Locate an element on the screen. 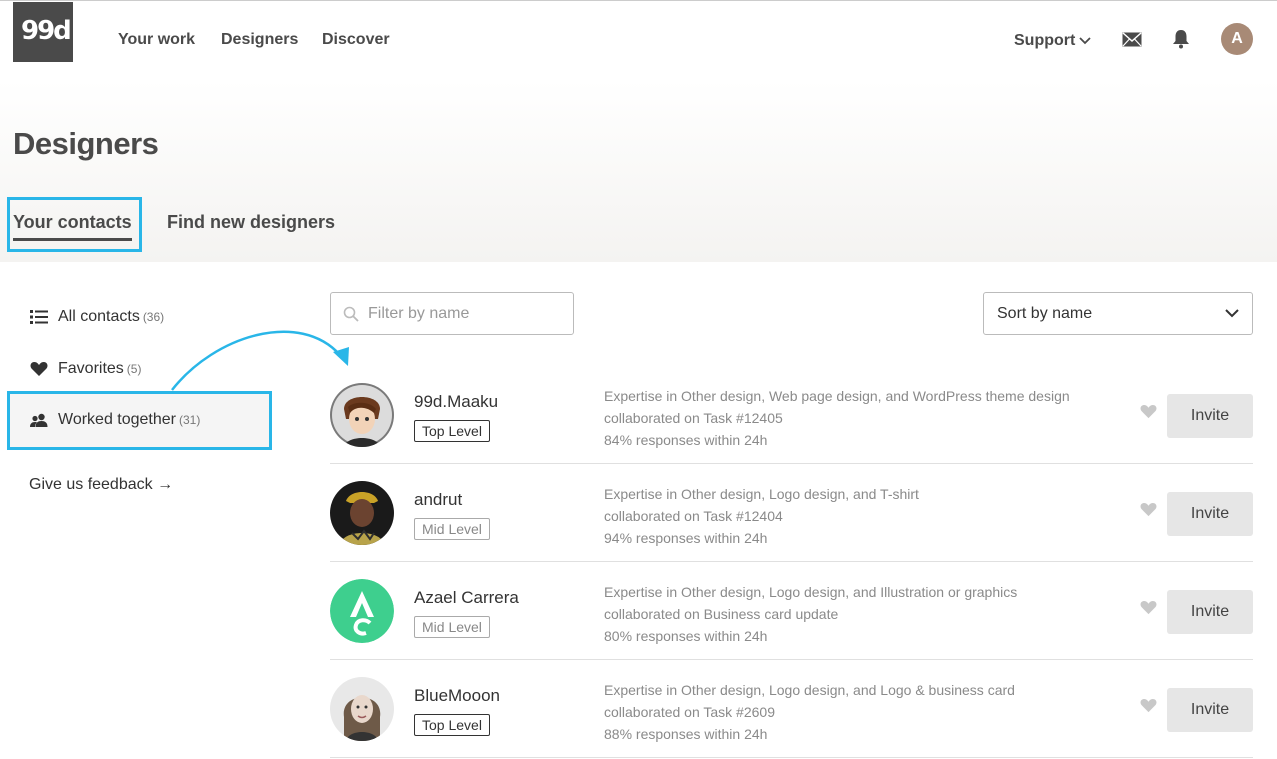 This screenshot has width=1277, height=759. sidebar-item-count: (5) is located at coordinates (134, 369).